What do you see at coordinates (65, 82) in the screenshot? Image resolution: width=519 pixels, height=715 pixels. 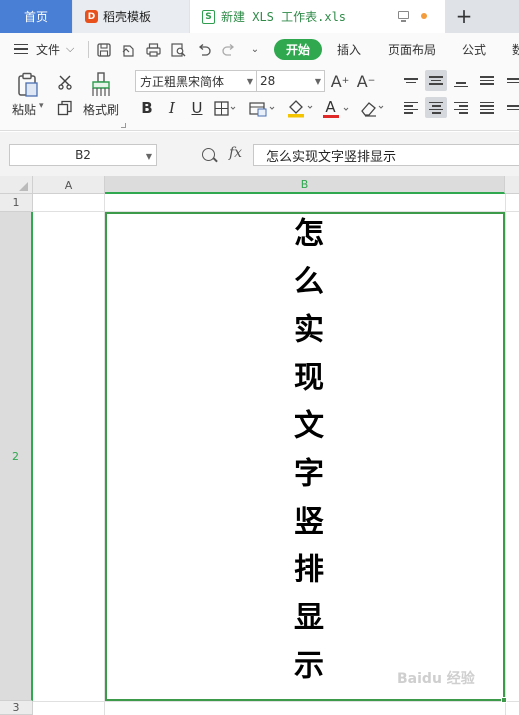 I see `cut-icon` at bounding box center [65, 82].